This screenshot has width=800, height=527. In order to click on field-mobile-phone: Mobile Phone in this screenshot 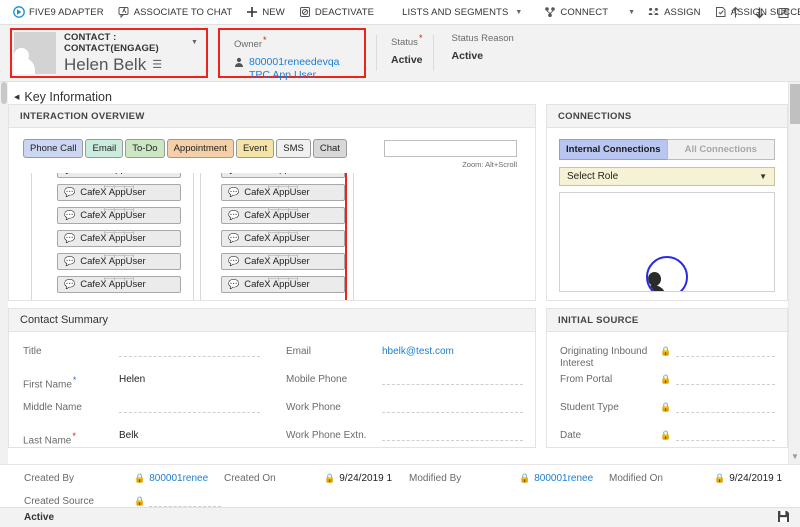, I will do `click(404, 387)`.